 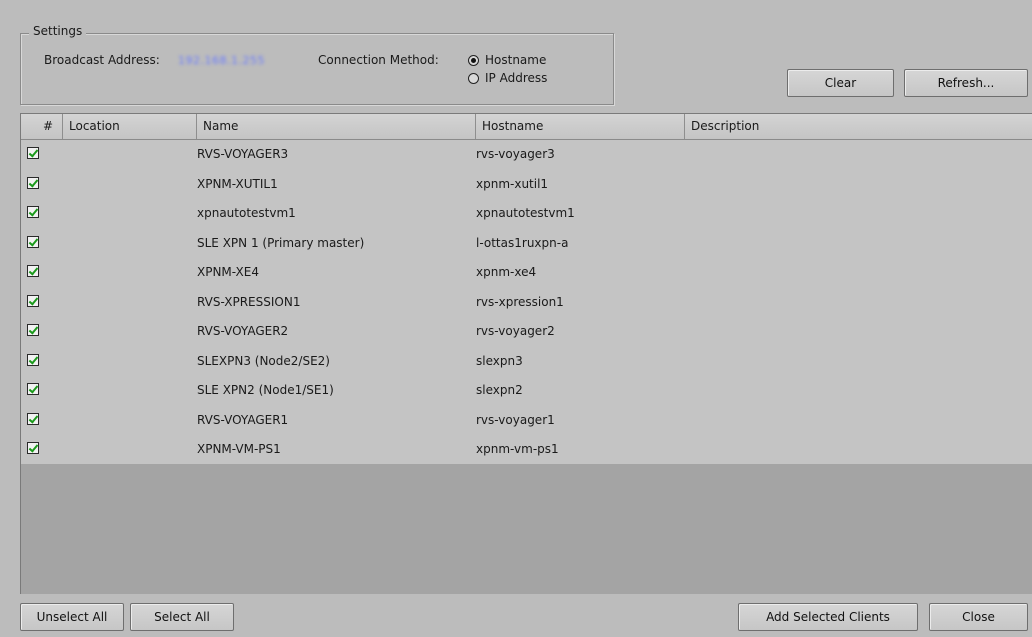 I want to click on table-row: RVS-VOYAGER3 rvs-voyager3, so click(x=526, y=155).